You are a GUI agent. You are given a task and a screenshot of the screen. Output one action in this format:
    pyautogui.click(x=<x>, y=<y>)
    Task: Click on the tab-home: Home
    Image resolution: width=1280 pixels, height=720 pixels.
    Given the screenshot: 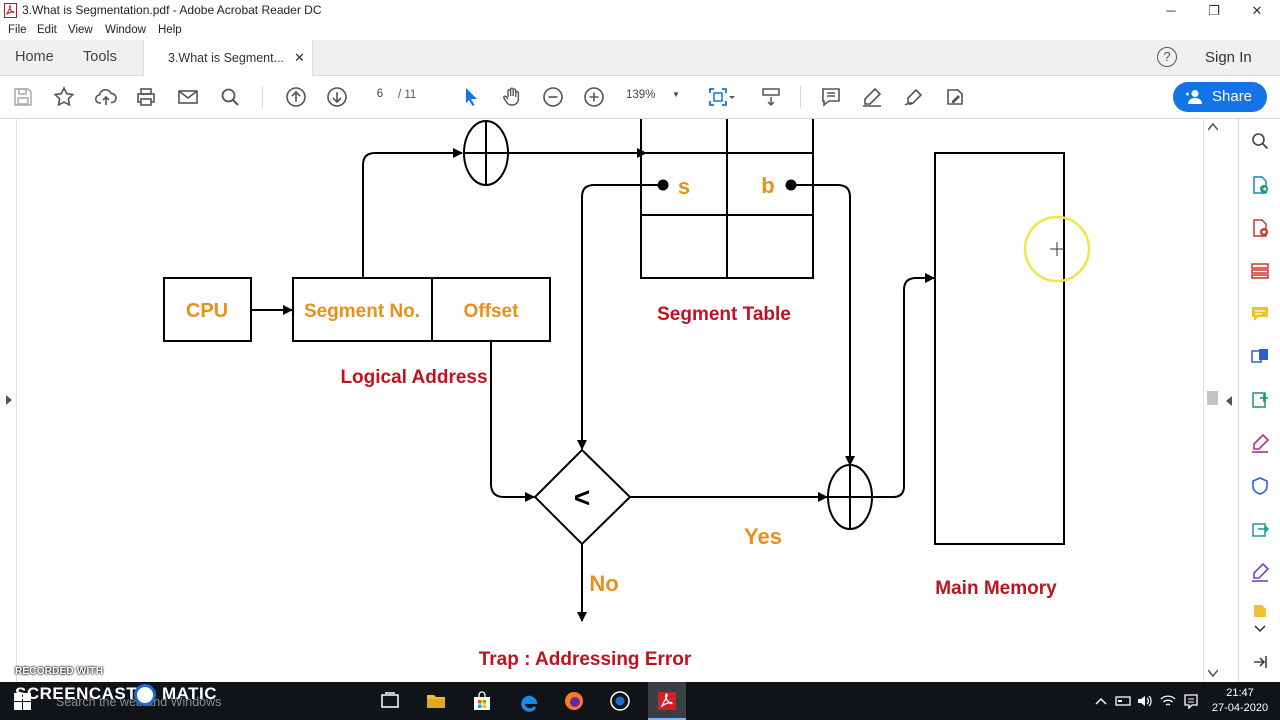 What is the action you would take?
    pyautogui.click(x=34, y=57)
    